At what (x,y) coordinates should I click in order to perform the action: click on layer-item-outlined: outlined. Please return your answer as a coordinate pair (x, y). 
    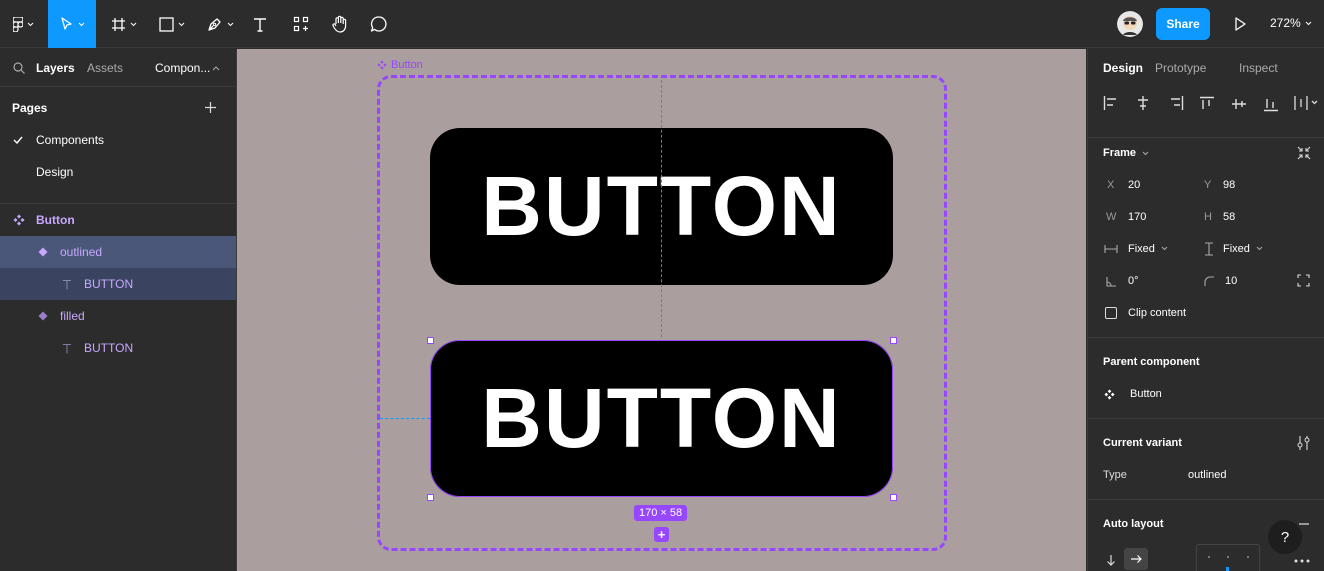
    Looking at the image, I should click on (118, 252).